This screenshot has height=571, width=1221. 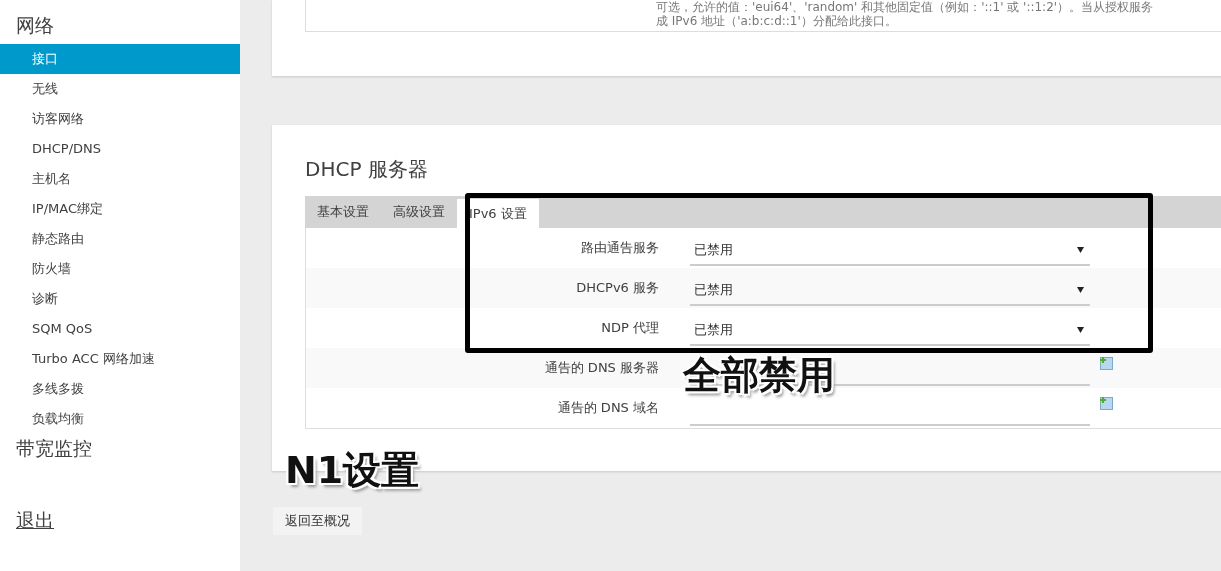 I want to click on back-to-overview-button: 返回至概况, so click(x=317, y=521).